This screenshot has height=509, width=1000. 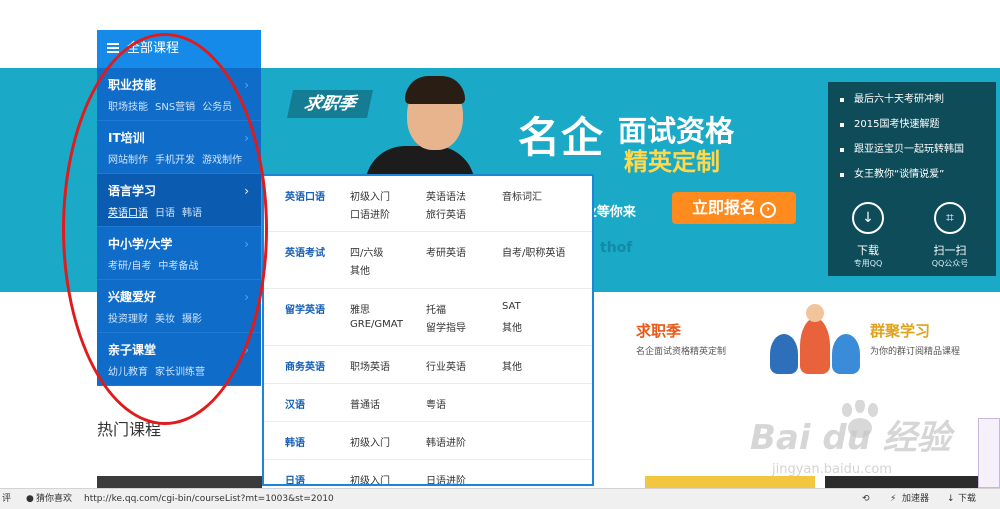 What do you see at coordinates (175, 107) in the screenshot?
I see `sidebar-sub-link: SNS营销` at bounding box center [175, 107].